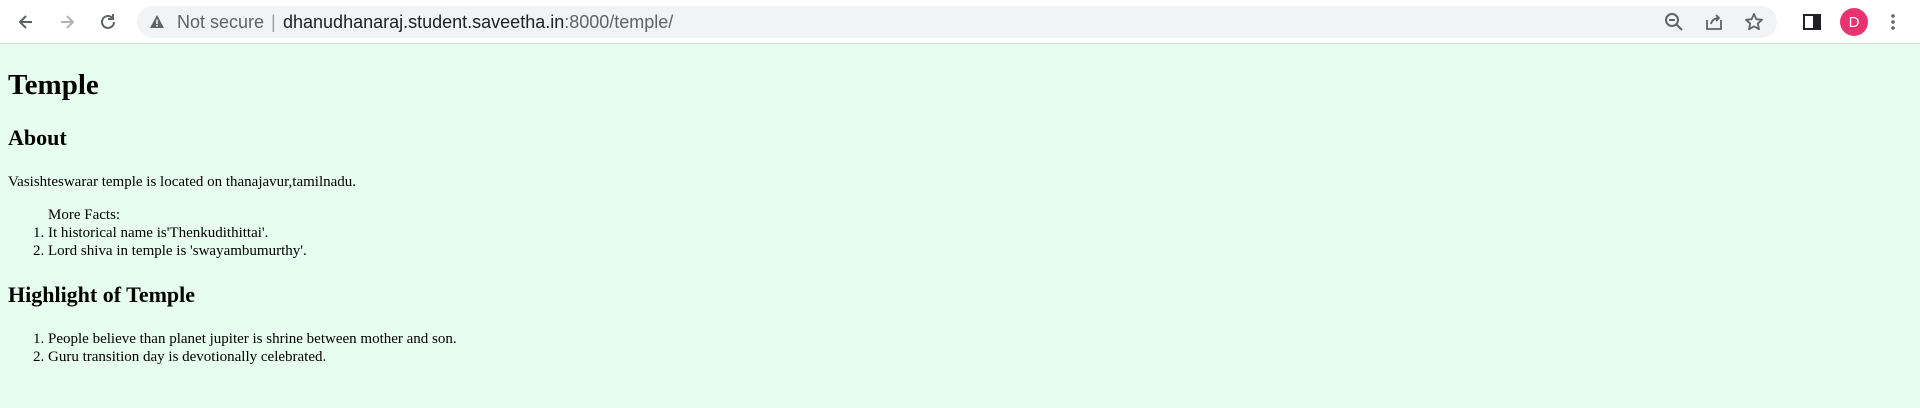  I want to click on back-button, so click(26, 22).